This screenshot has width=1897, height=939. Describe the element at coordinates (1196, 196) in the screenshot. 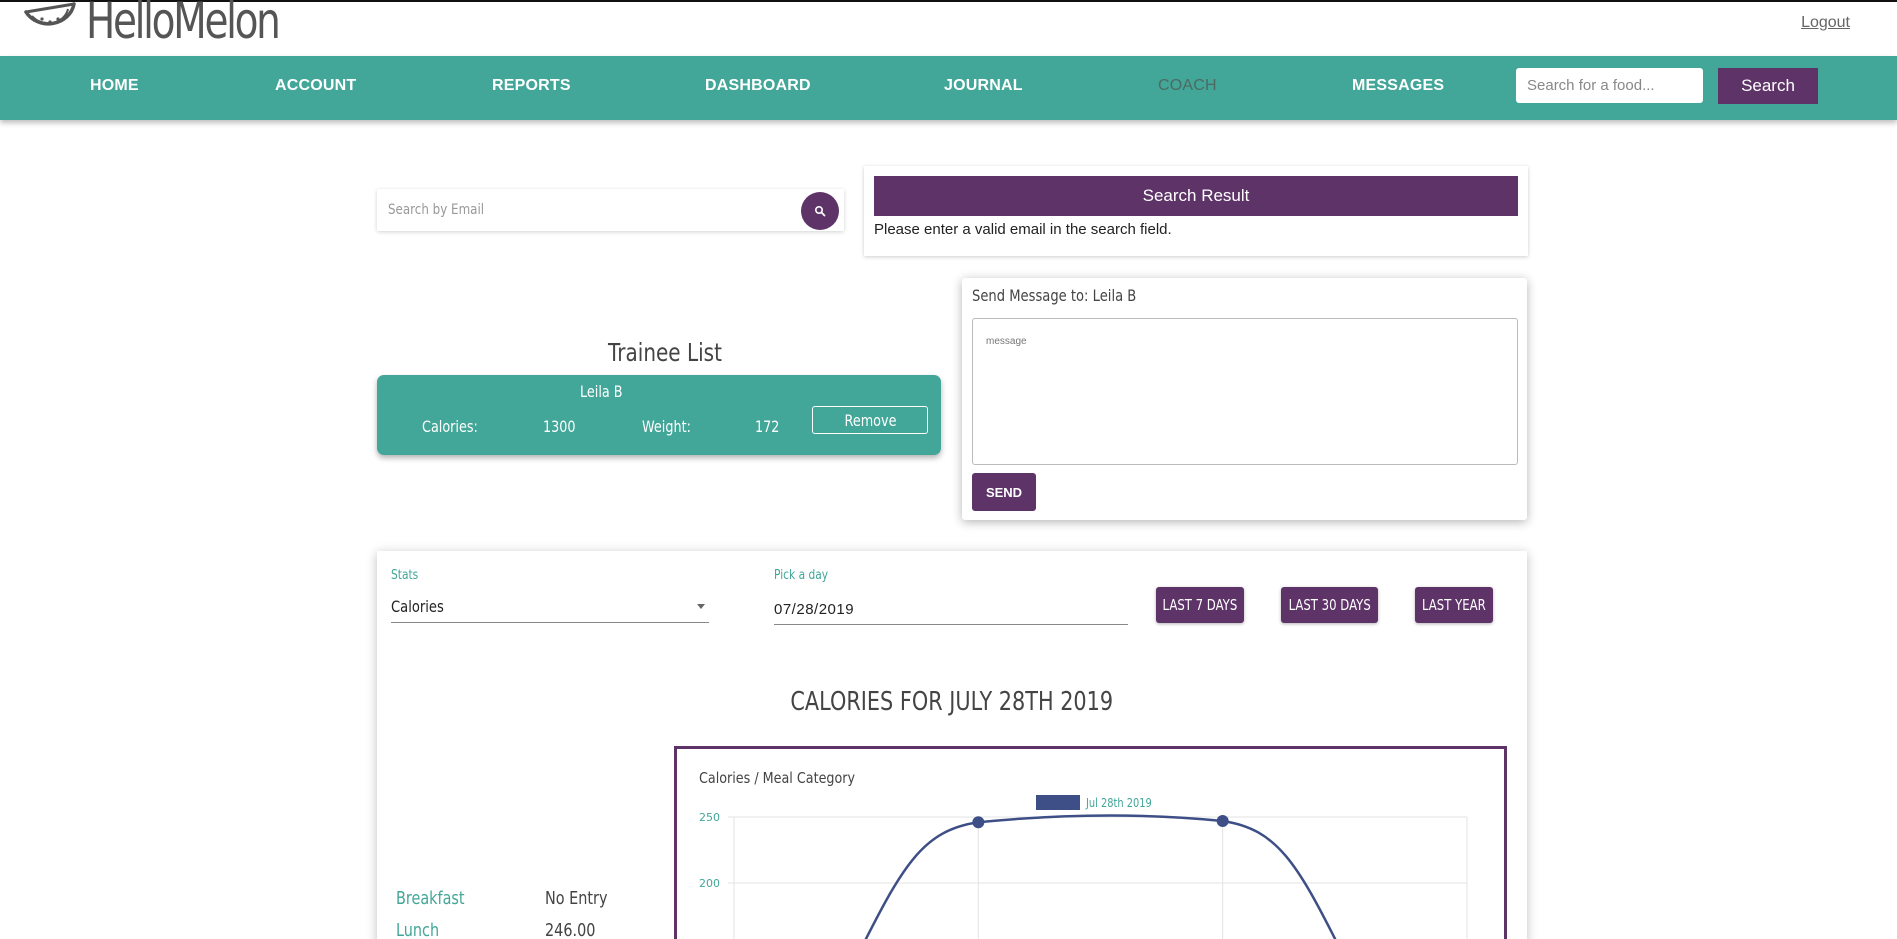

I see `search-result-title: Search Result` at that location.